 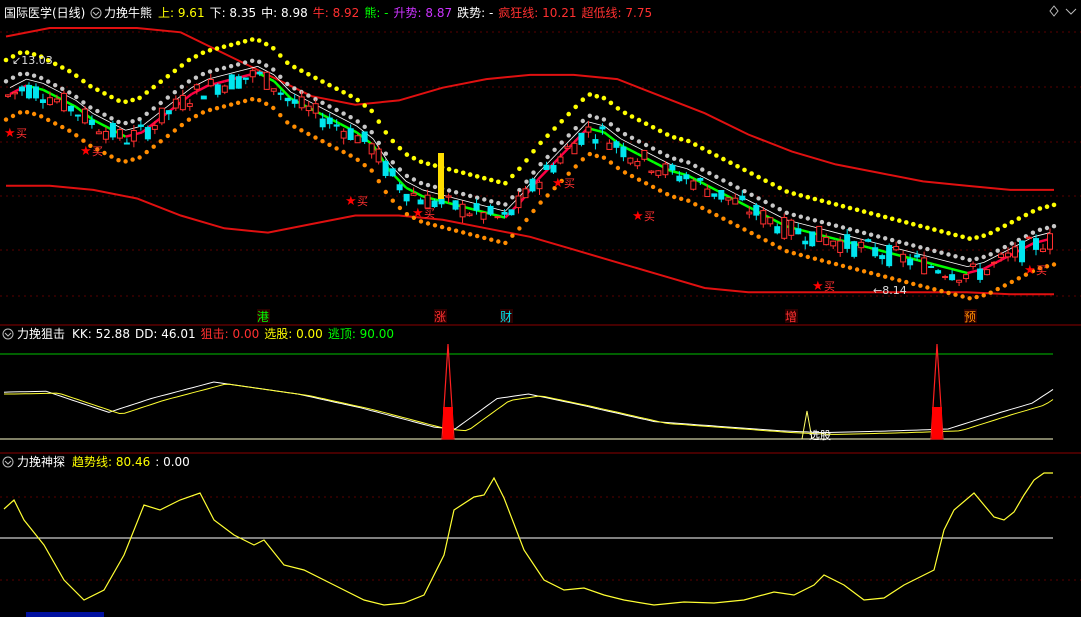 What do you see at coordinates (91, 151) in the screenshot?
I see `buy-signal: ★ 买` at bounding box center [91, 151].